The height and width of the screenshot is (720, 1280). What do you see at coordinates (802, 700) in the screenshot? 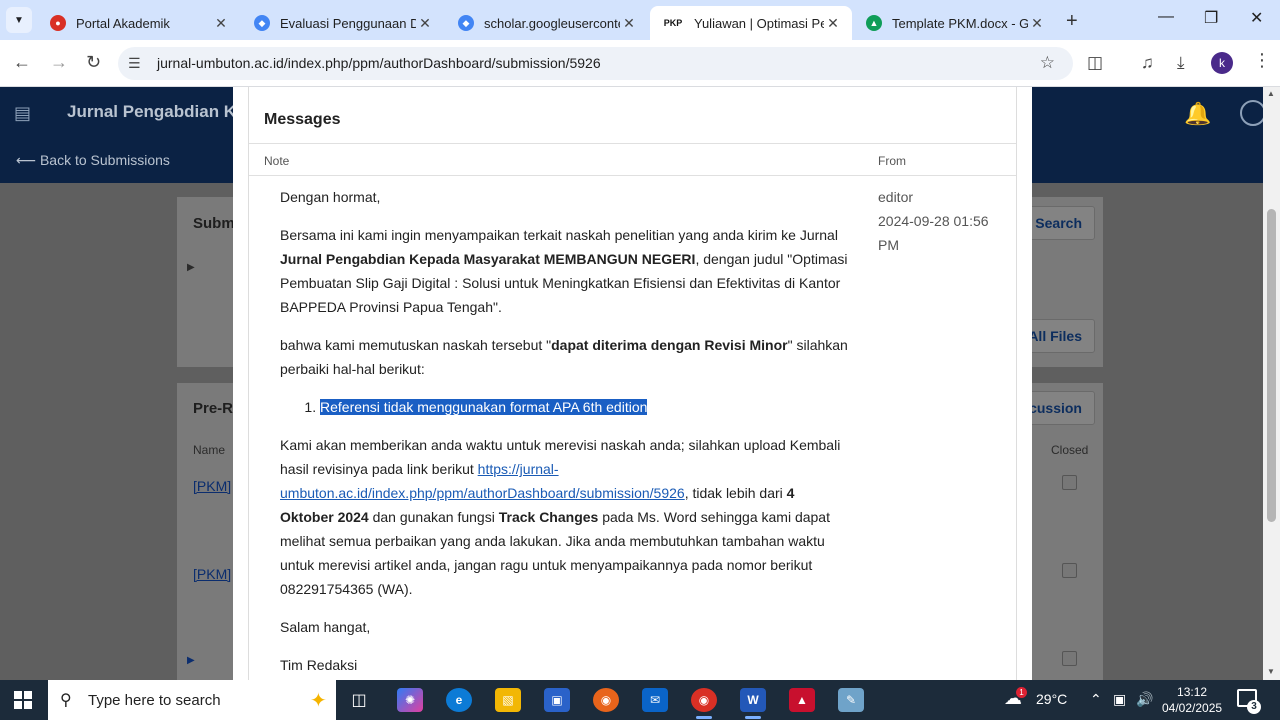
I see `mendeley-icon: ▲` at bounding box center [802, 700].